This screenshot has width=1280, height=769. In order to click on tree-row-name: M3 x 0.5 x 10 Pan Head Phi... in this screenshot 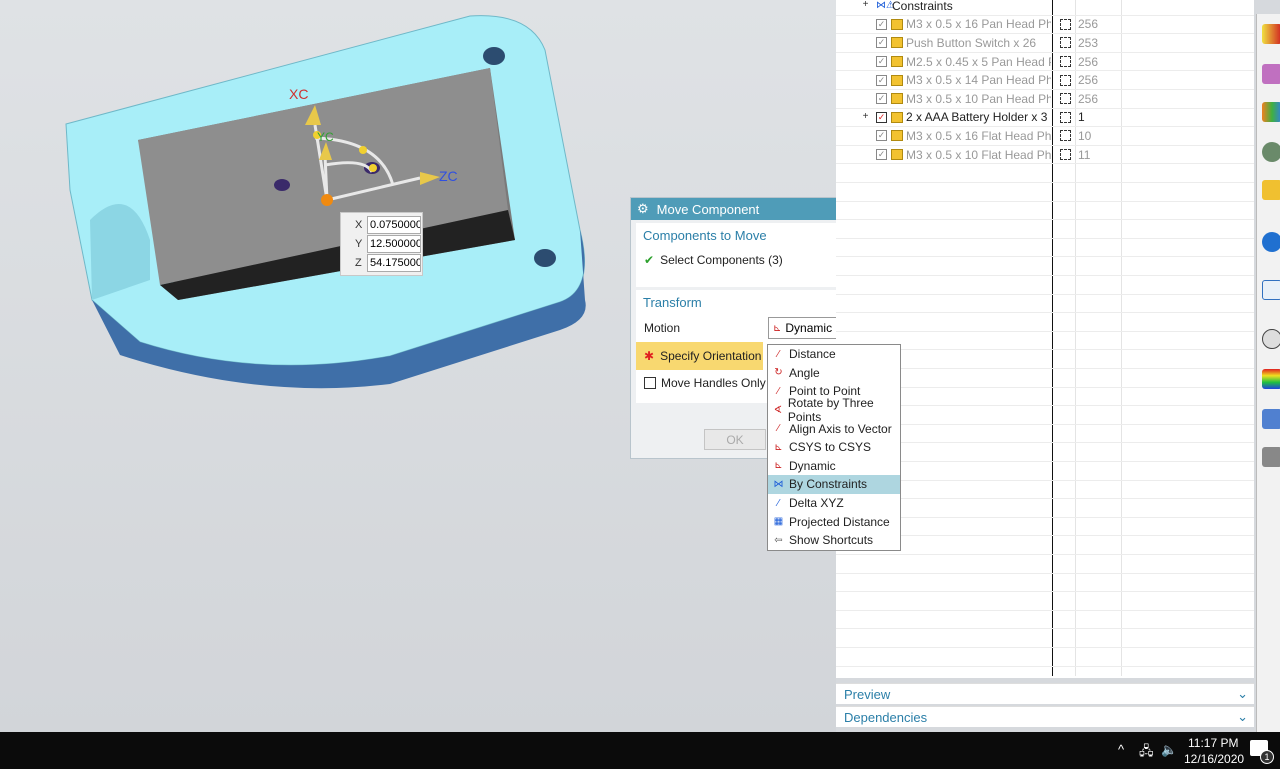, I will do `click(978, 98)`.